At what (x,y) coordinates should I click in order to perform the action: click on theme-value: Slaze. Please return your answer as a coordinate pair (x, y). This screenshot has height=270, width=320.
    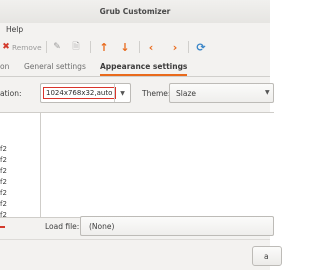
    Looking at the image, I should click on (186, 93).